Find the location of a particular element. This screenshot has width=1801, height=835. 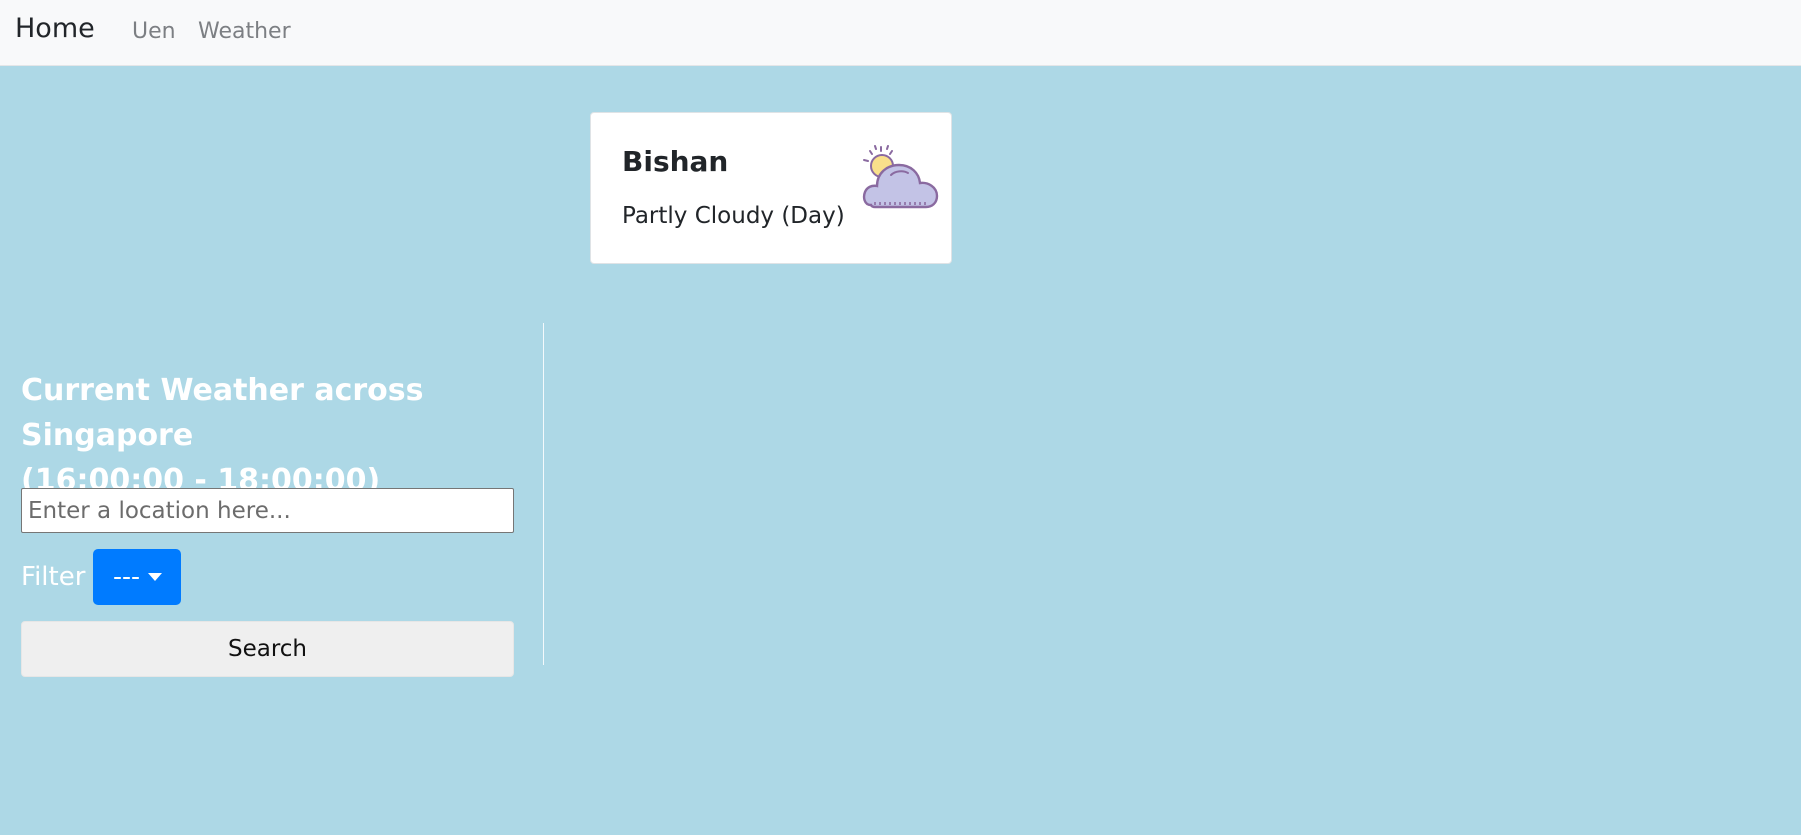

filter-selected-value: --- is located at coordinates (127, 576).